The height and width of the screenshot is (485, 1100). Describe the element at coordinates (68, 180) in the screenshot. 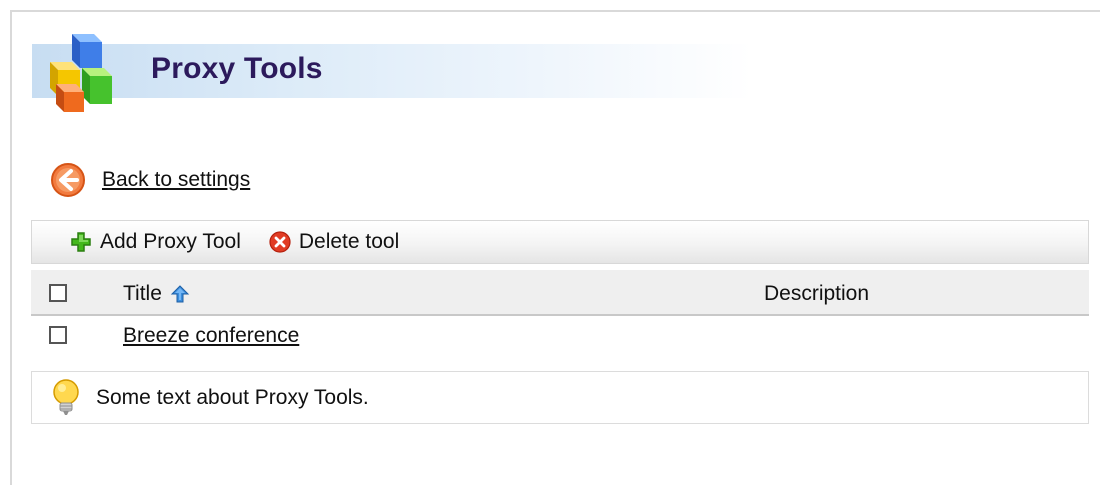

I see `back-arrow-icon` at that location.